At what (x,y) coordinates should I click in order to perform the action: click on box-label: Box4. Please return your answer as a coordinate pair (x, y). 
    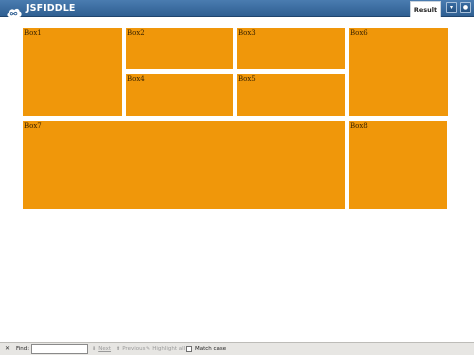
    Looking at the image, I should click on (136, 79).